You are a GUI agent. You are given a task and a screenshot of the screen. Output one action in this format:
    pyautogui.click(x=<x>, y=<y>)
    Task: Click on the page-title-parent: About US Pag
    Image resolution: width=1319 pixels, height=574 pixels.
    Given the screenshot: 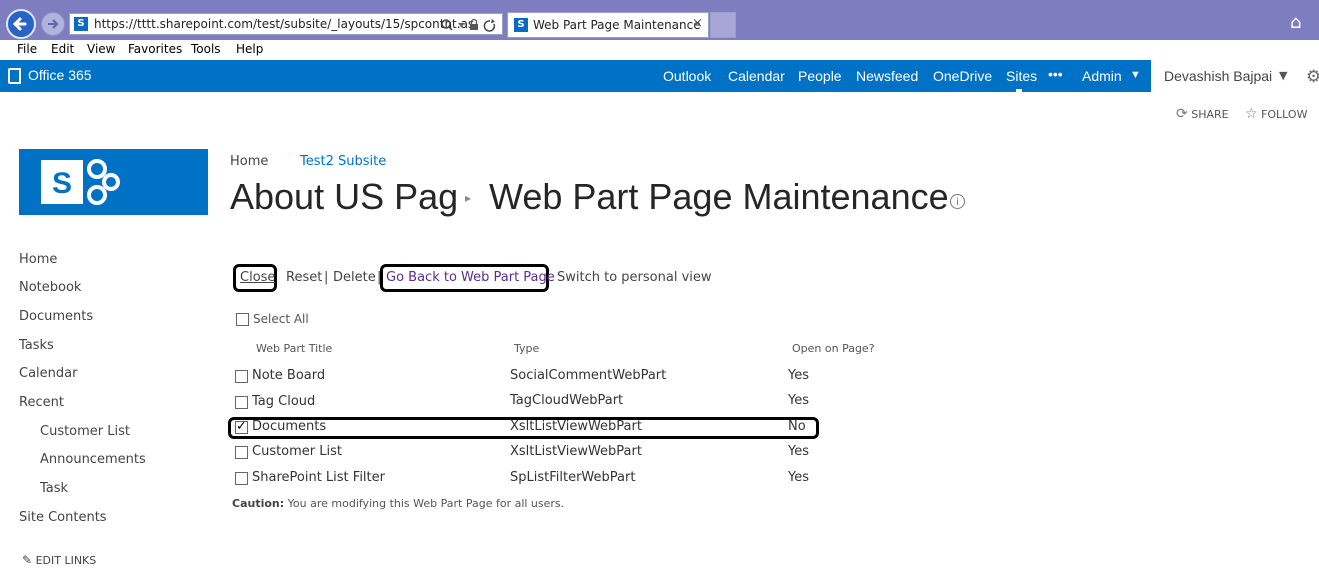 What is the action you would take?
    pyautogui.click(x=344, y=197)
    